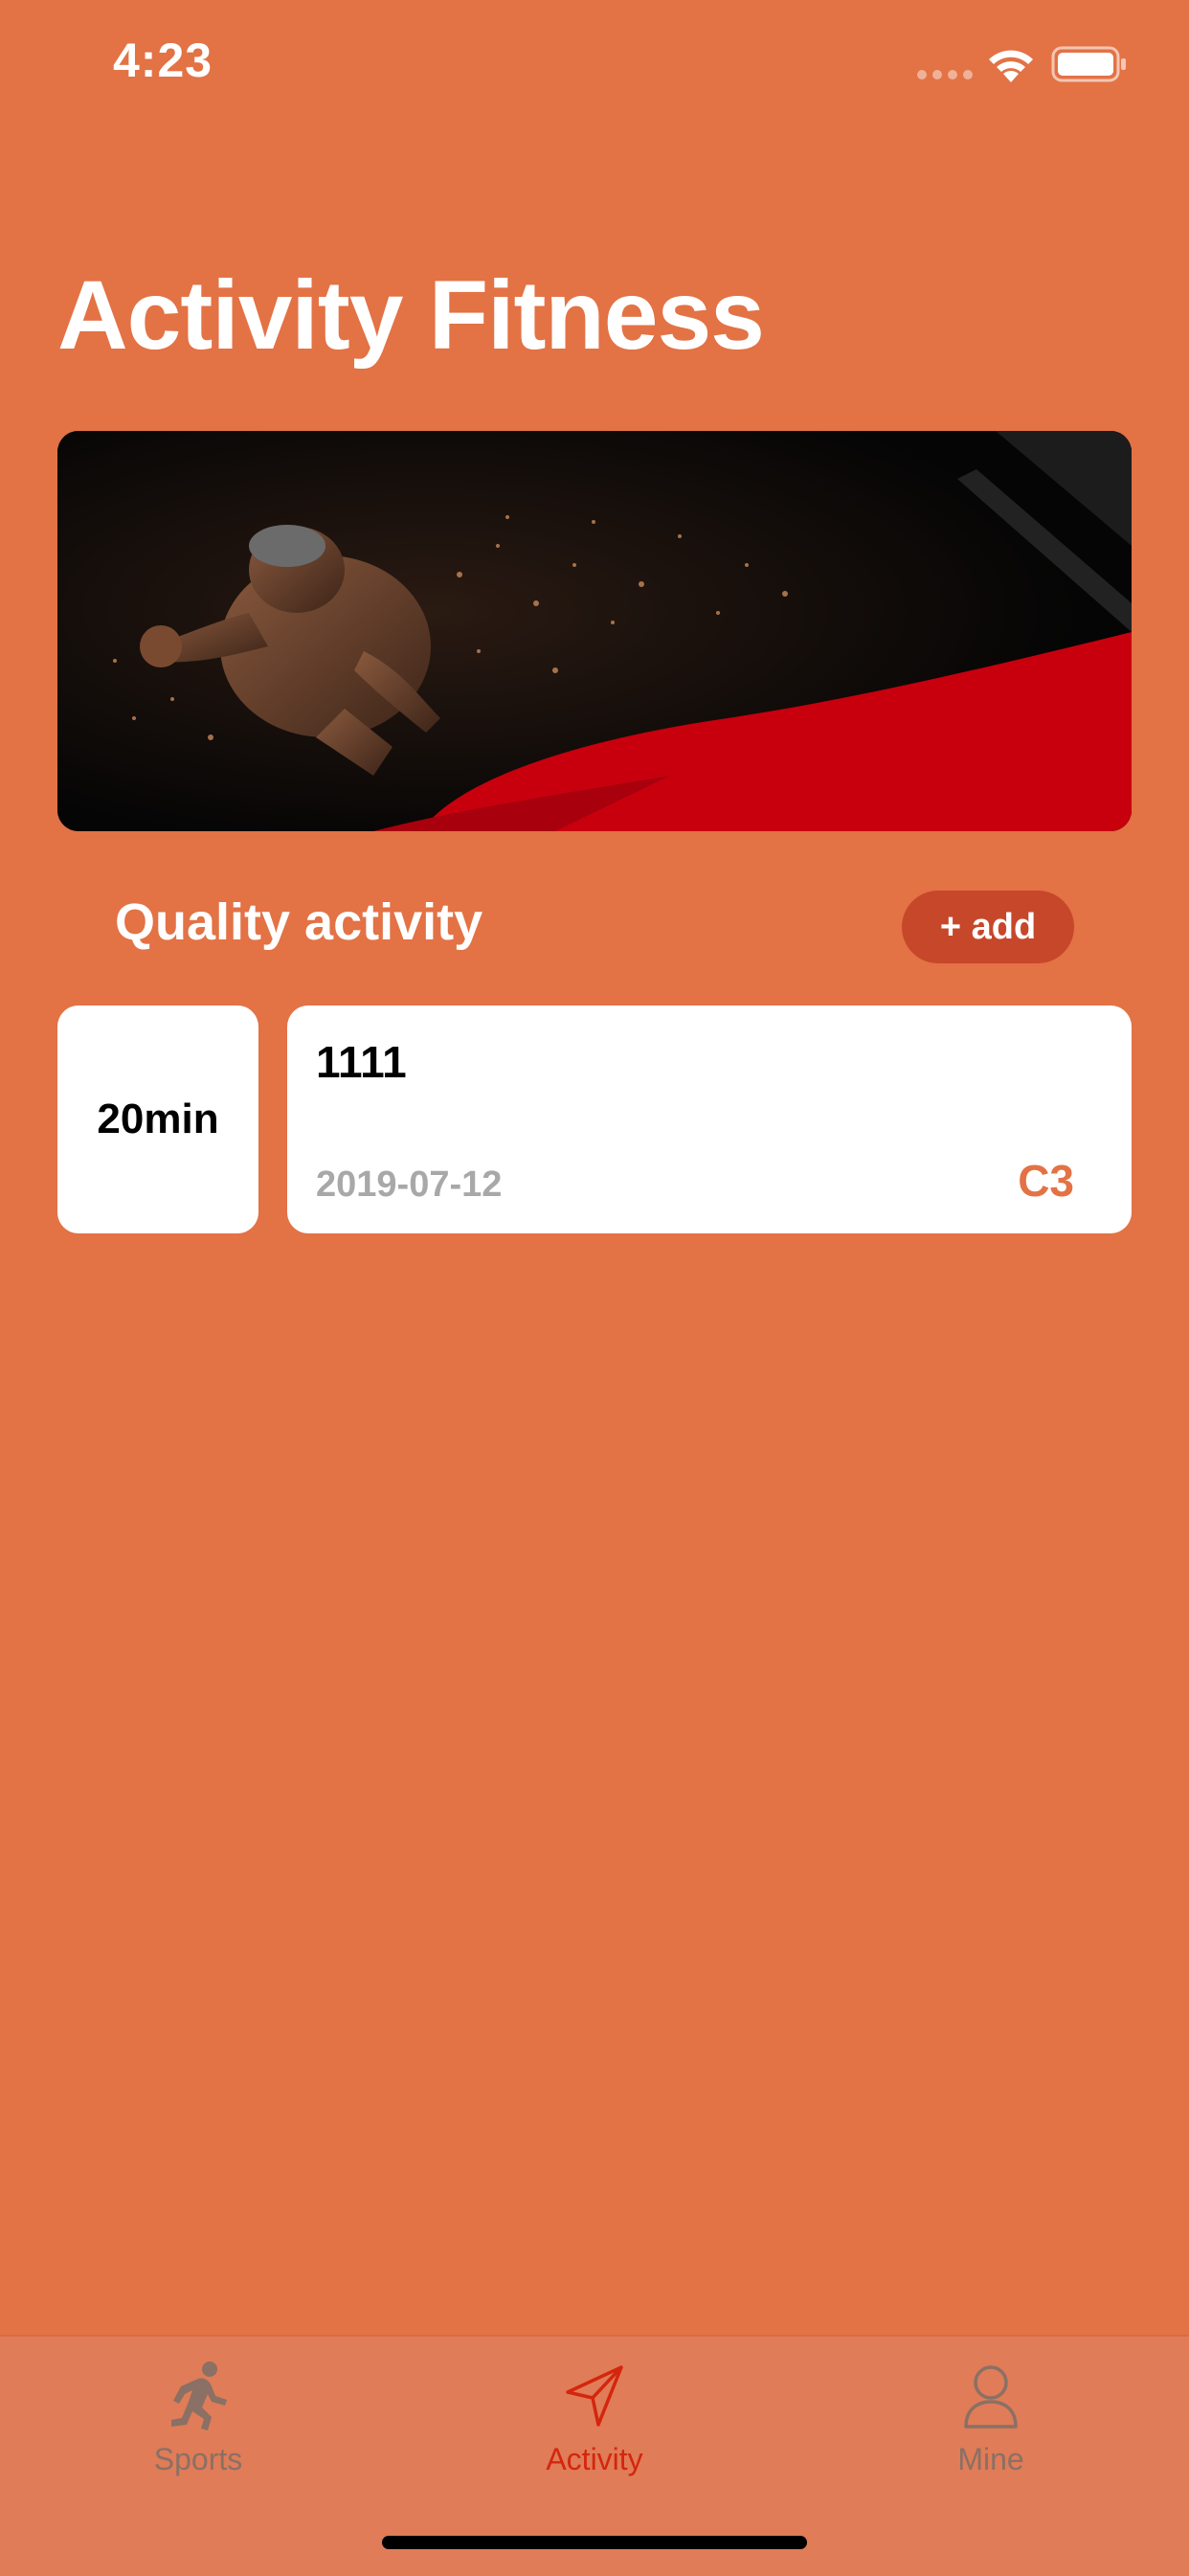  I want to click on cellular-signal-icon, so click(945, 74).